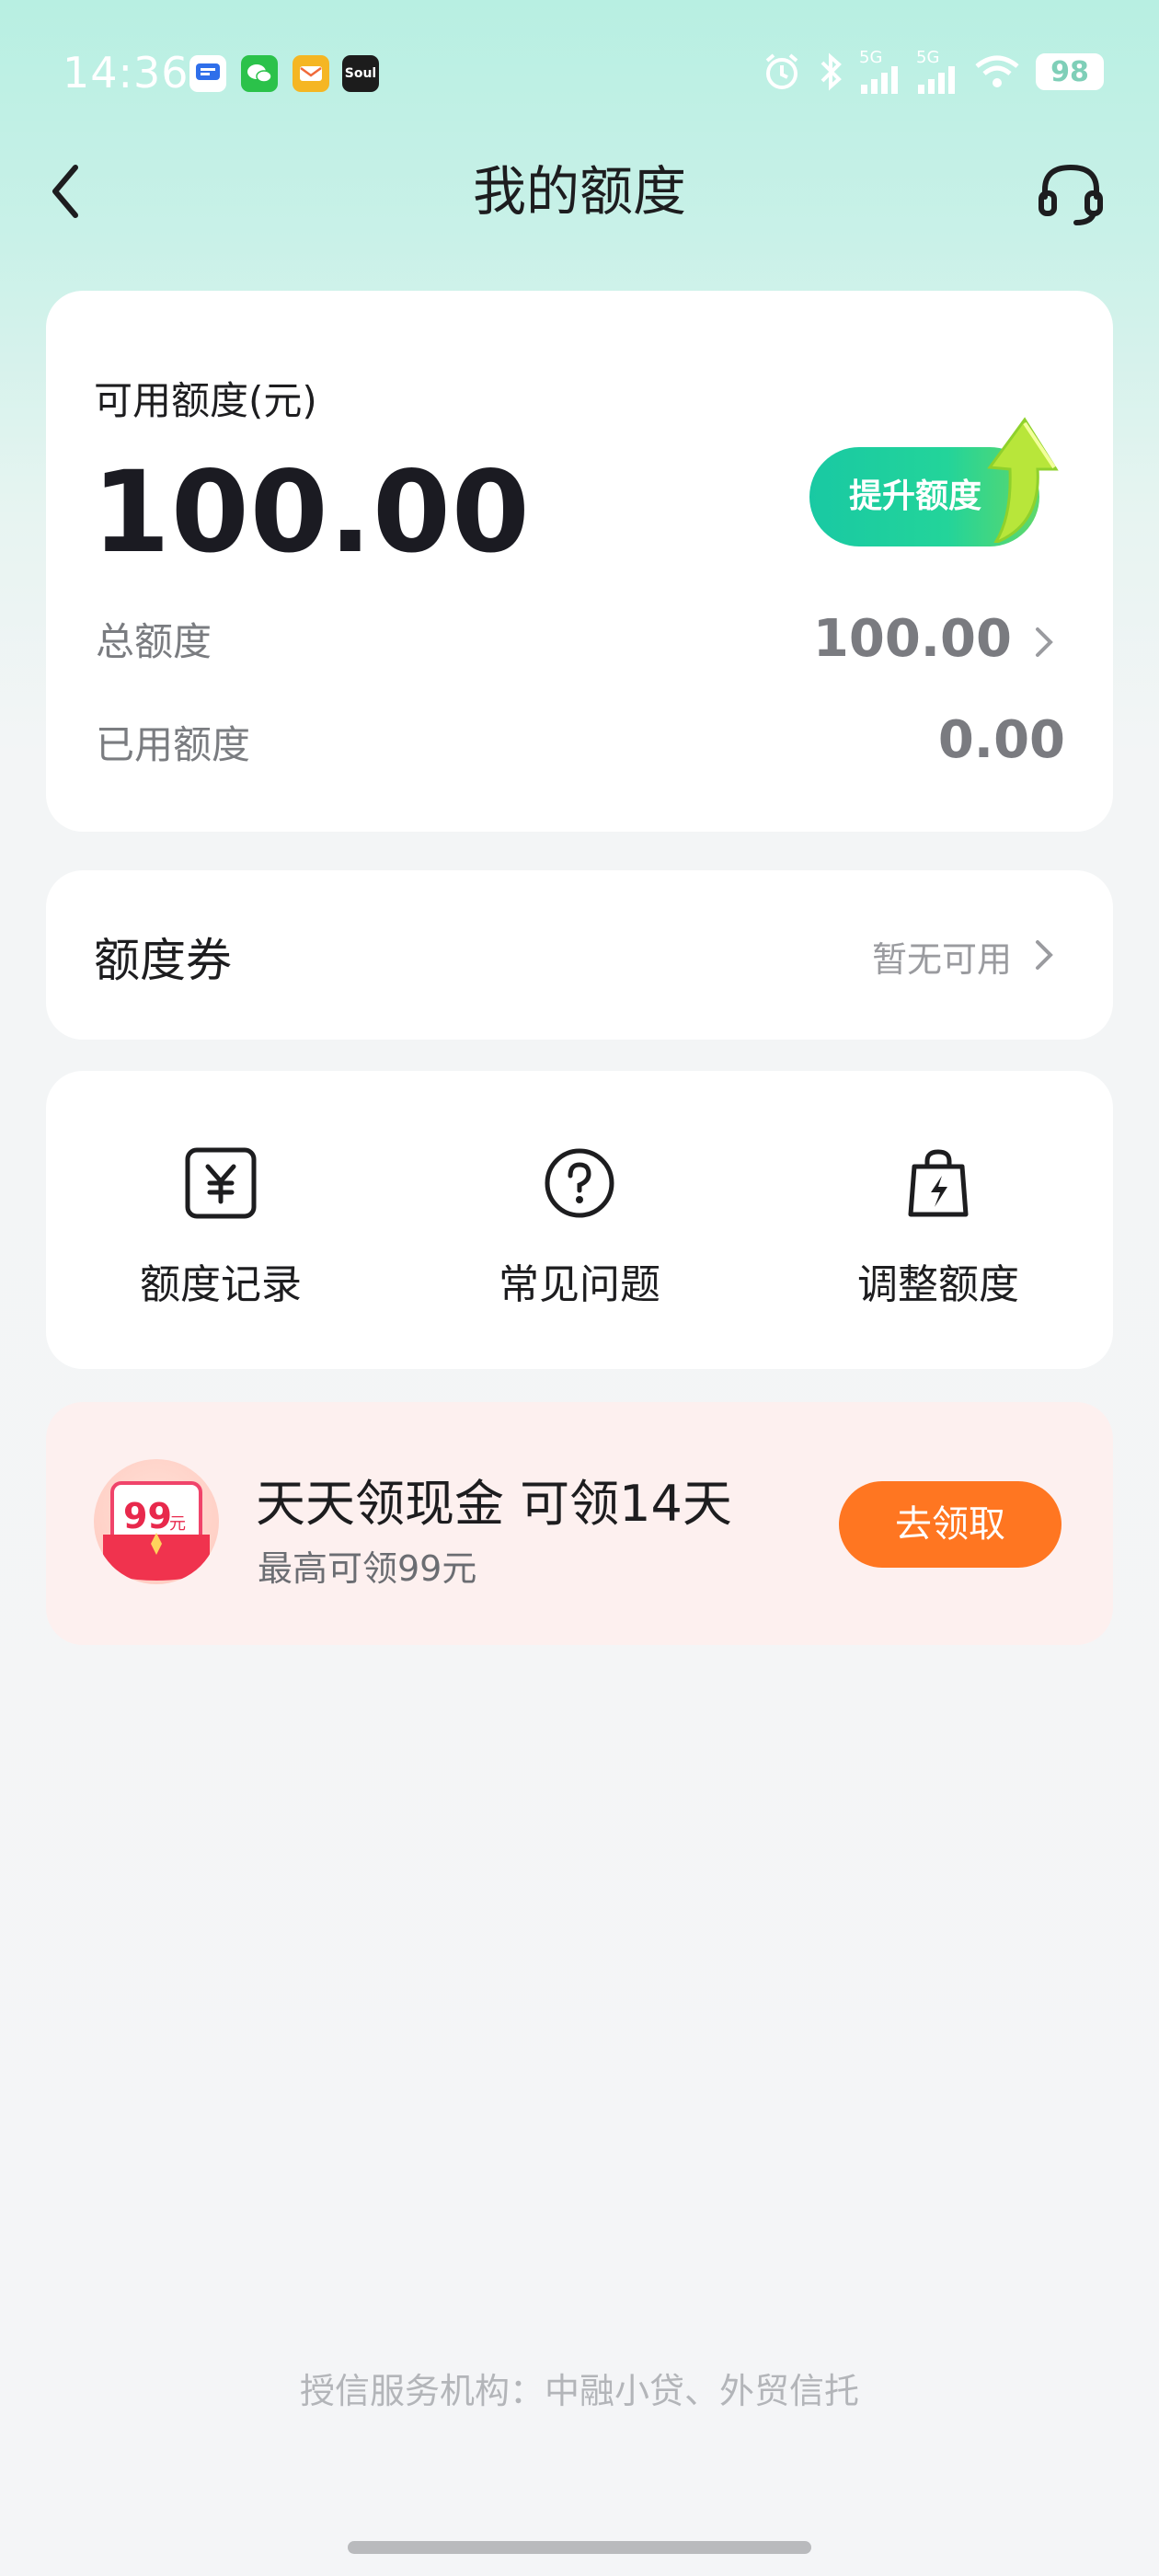  What do you see at coordinates (163, 960) in the screenshot?
I see `coupon-title: 额度券` at bounding box center [163, 960].